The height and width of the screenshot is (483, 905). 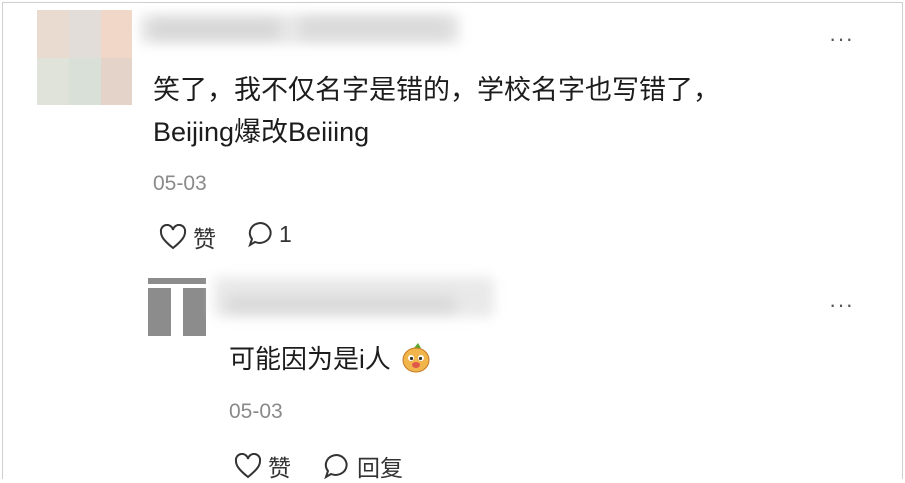 What do you see at coordinates (180, 183) in the screenshot?
I see `comment-date: 05-03` at bounding box center [180, 183].